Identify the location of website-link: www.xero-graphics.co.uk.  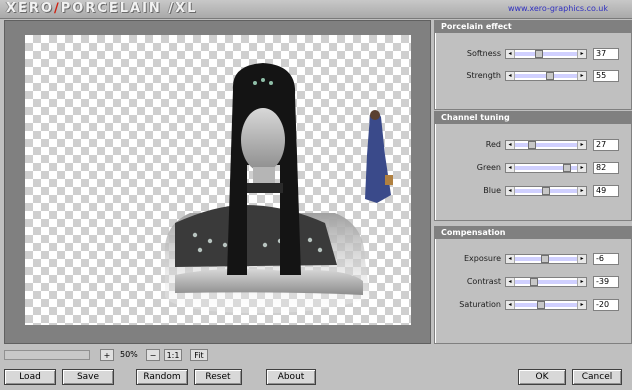
(558, 8).